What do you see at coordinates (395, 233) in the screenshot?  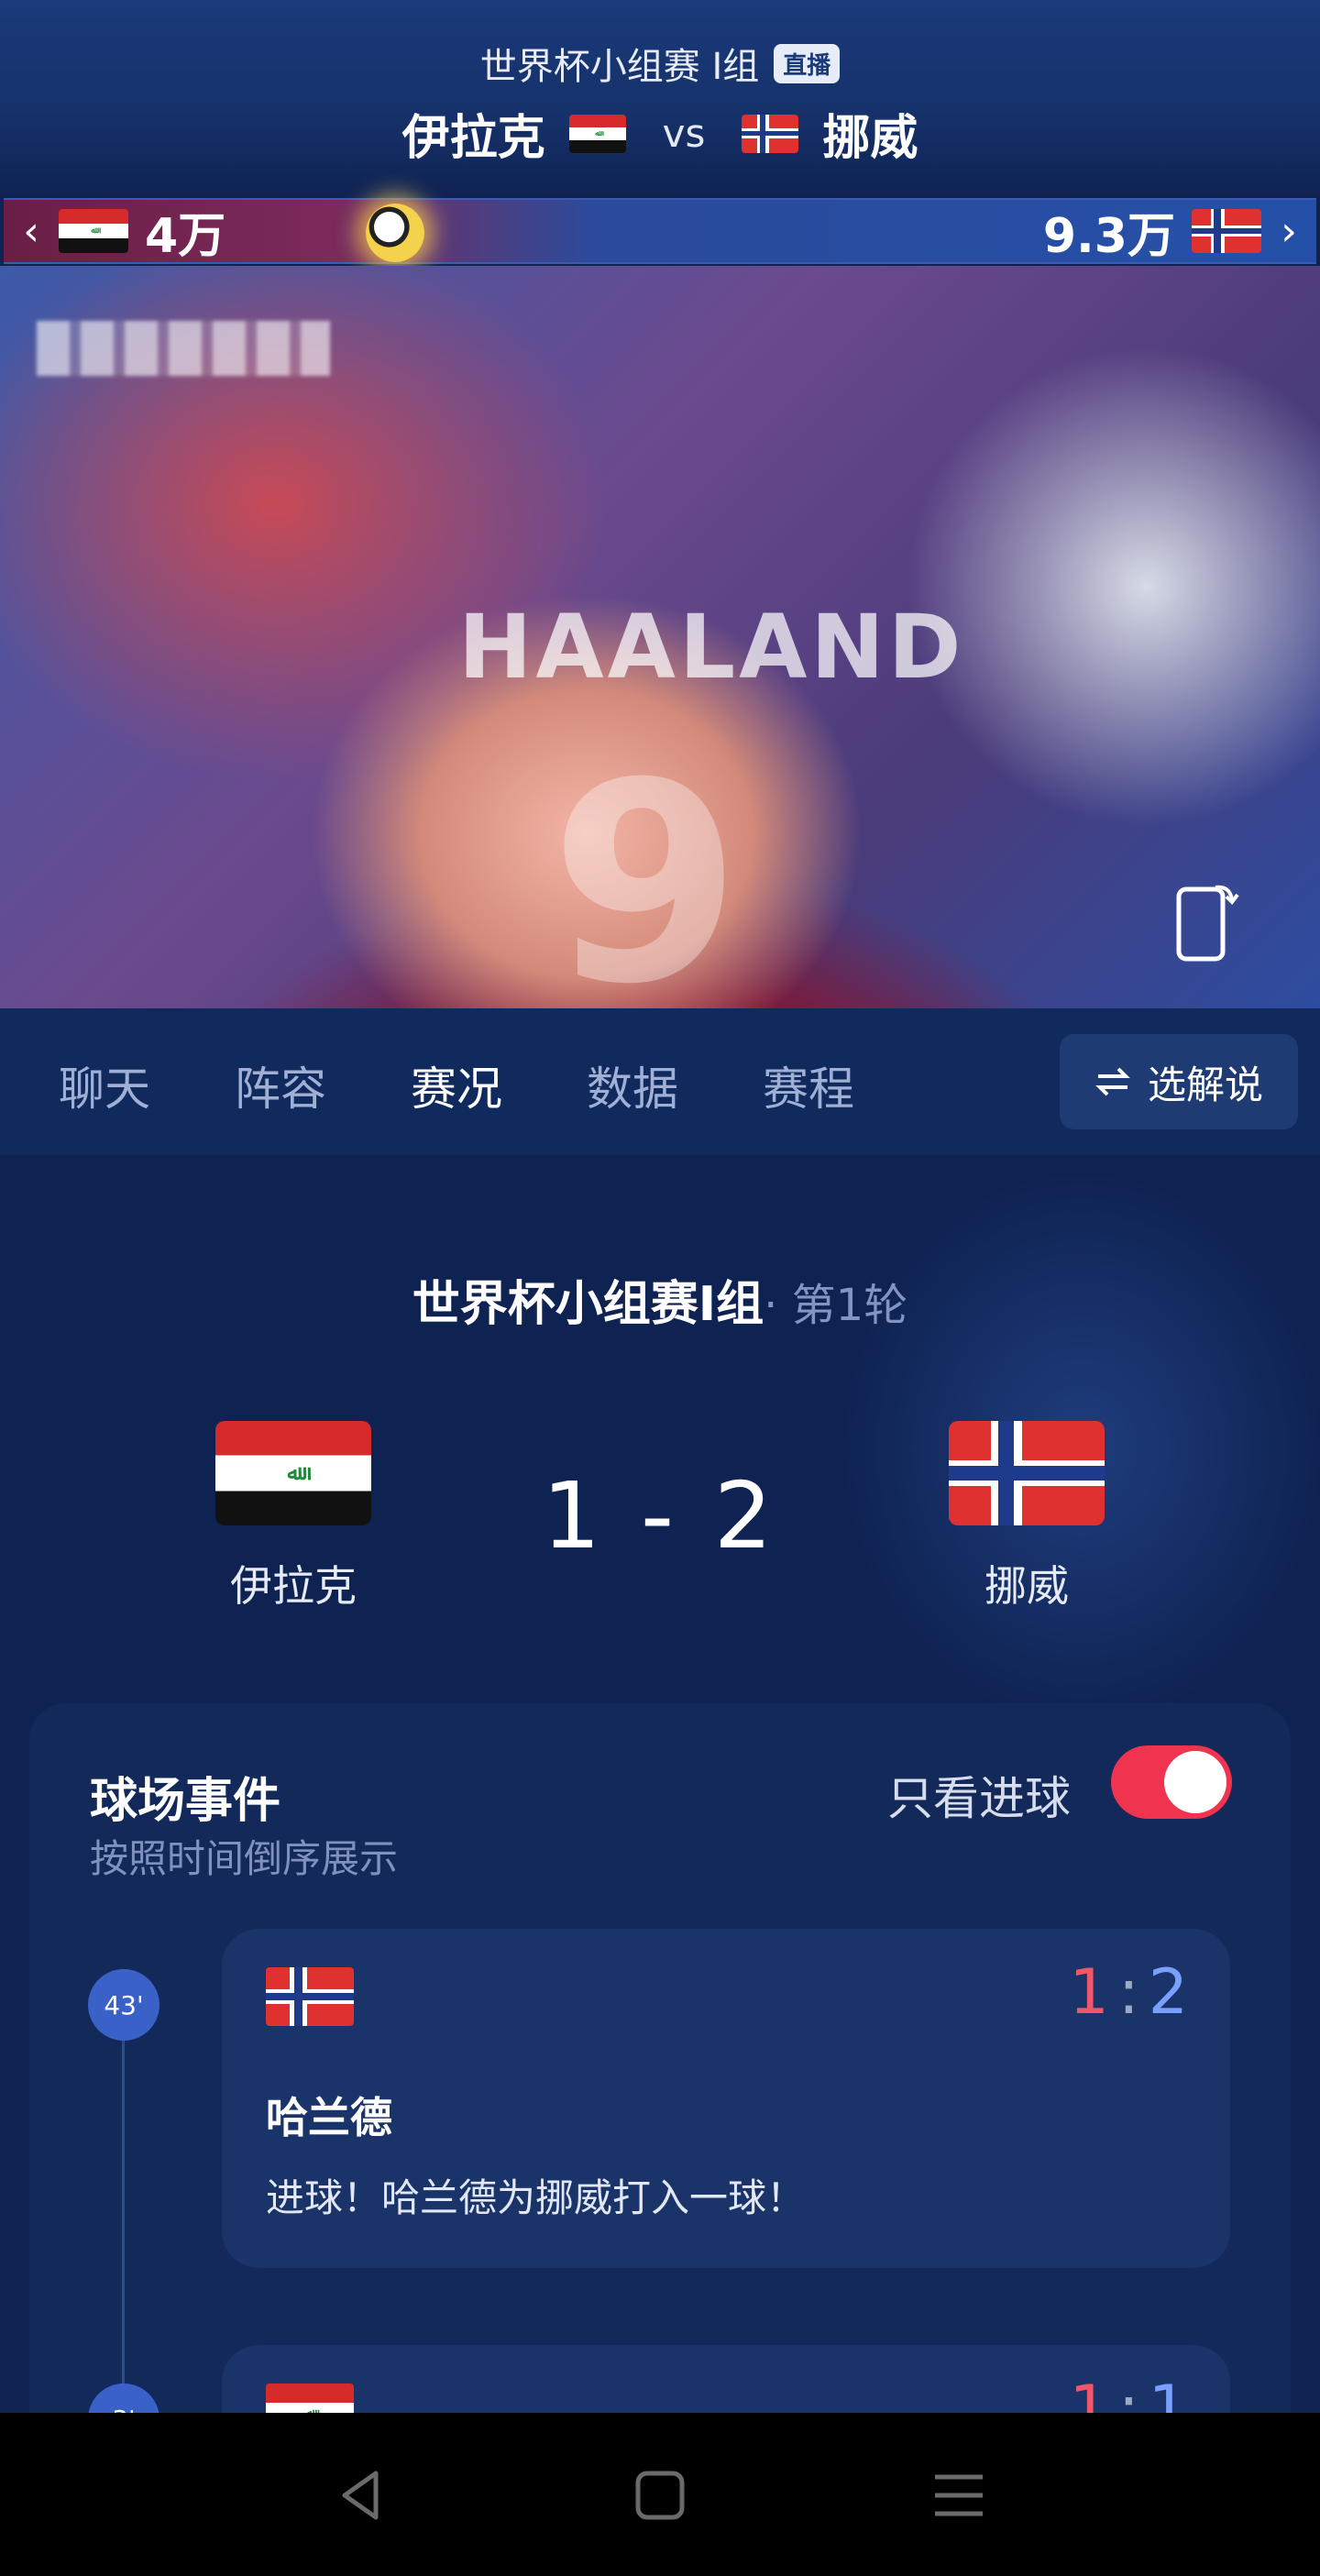 I see `football-icon` at bounding box center [395, 233].